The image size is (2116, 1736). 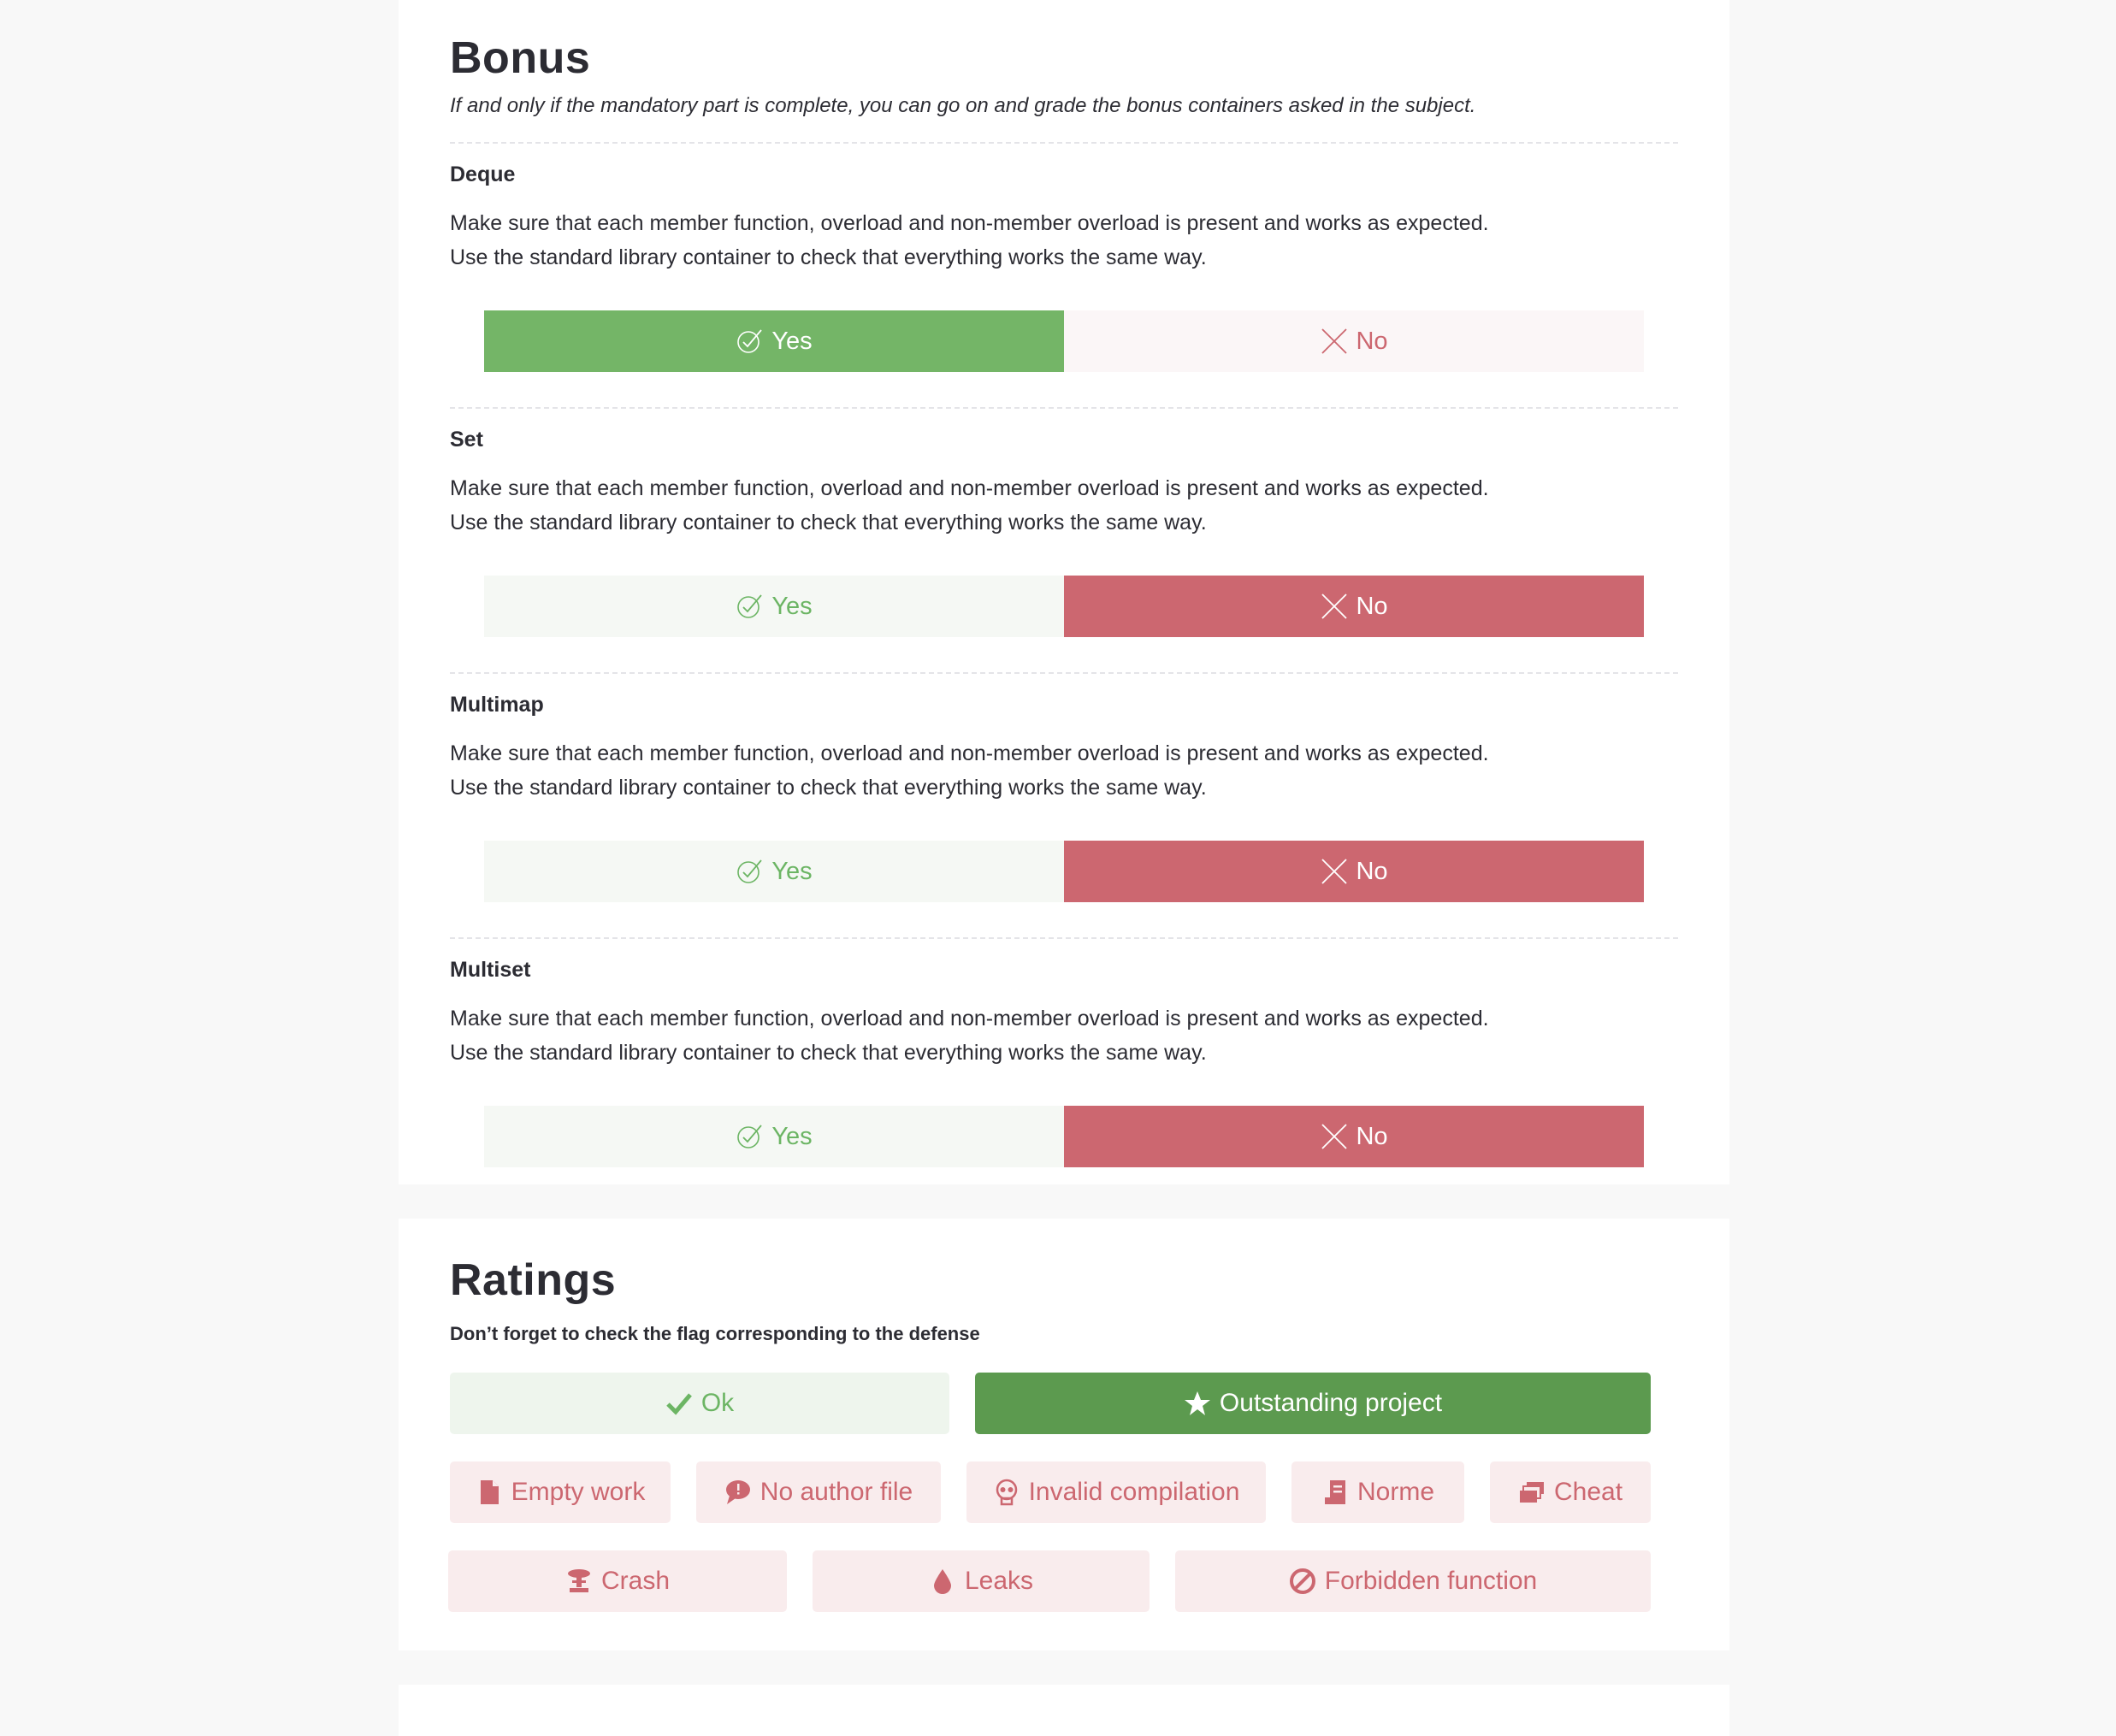 I want to click on no-button-multiset: No, so click(x=1354, y=1137).